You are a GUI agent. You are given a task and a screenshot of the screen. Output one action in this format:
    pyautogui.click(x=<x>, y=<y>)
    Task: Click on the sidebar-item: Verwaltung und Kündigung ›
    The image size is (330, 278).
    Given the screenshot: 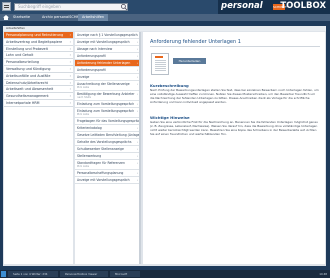 What is the action you would take?
    pyautogui.click(x=38, y=69)
    